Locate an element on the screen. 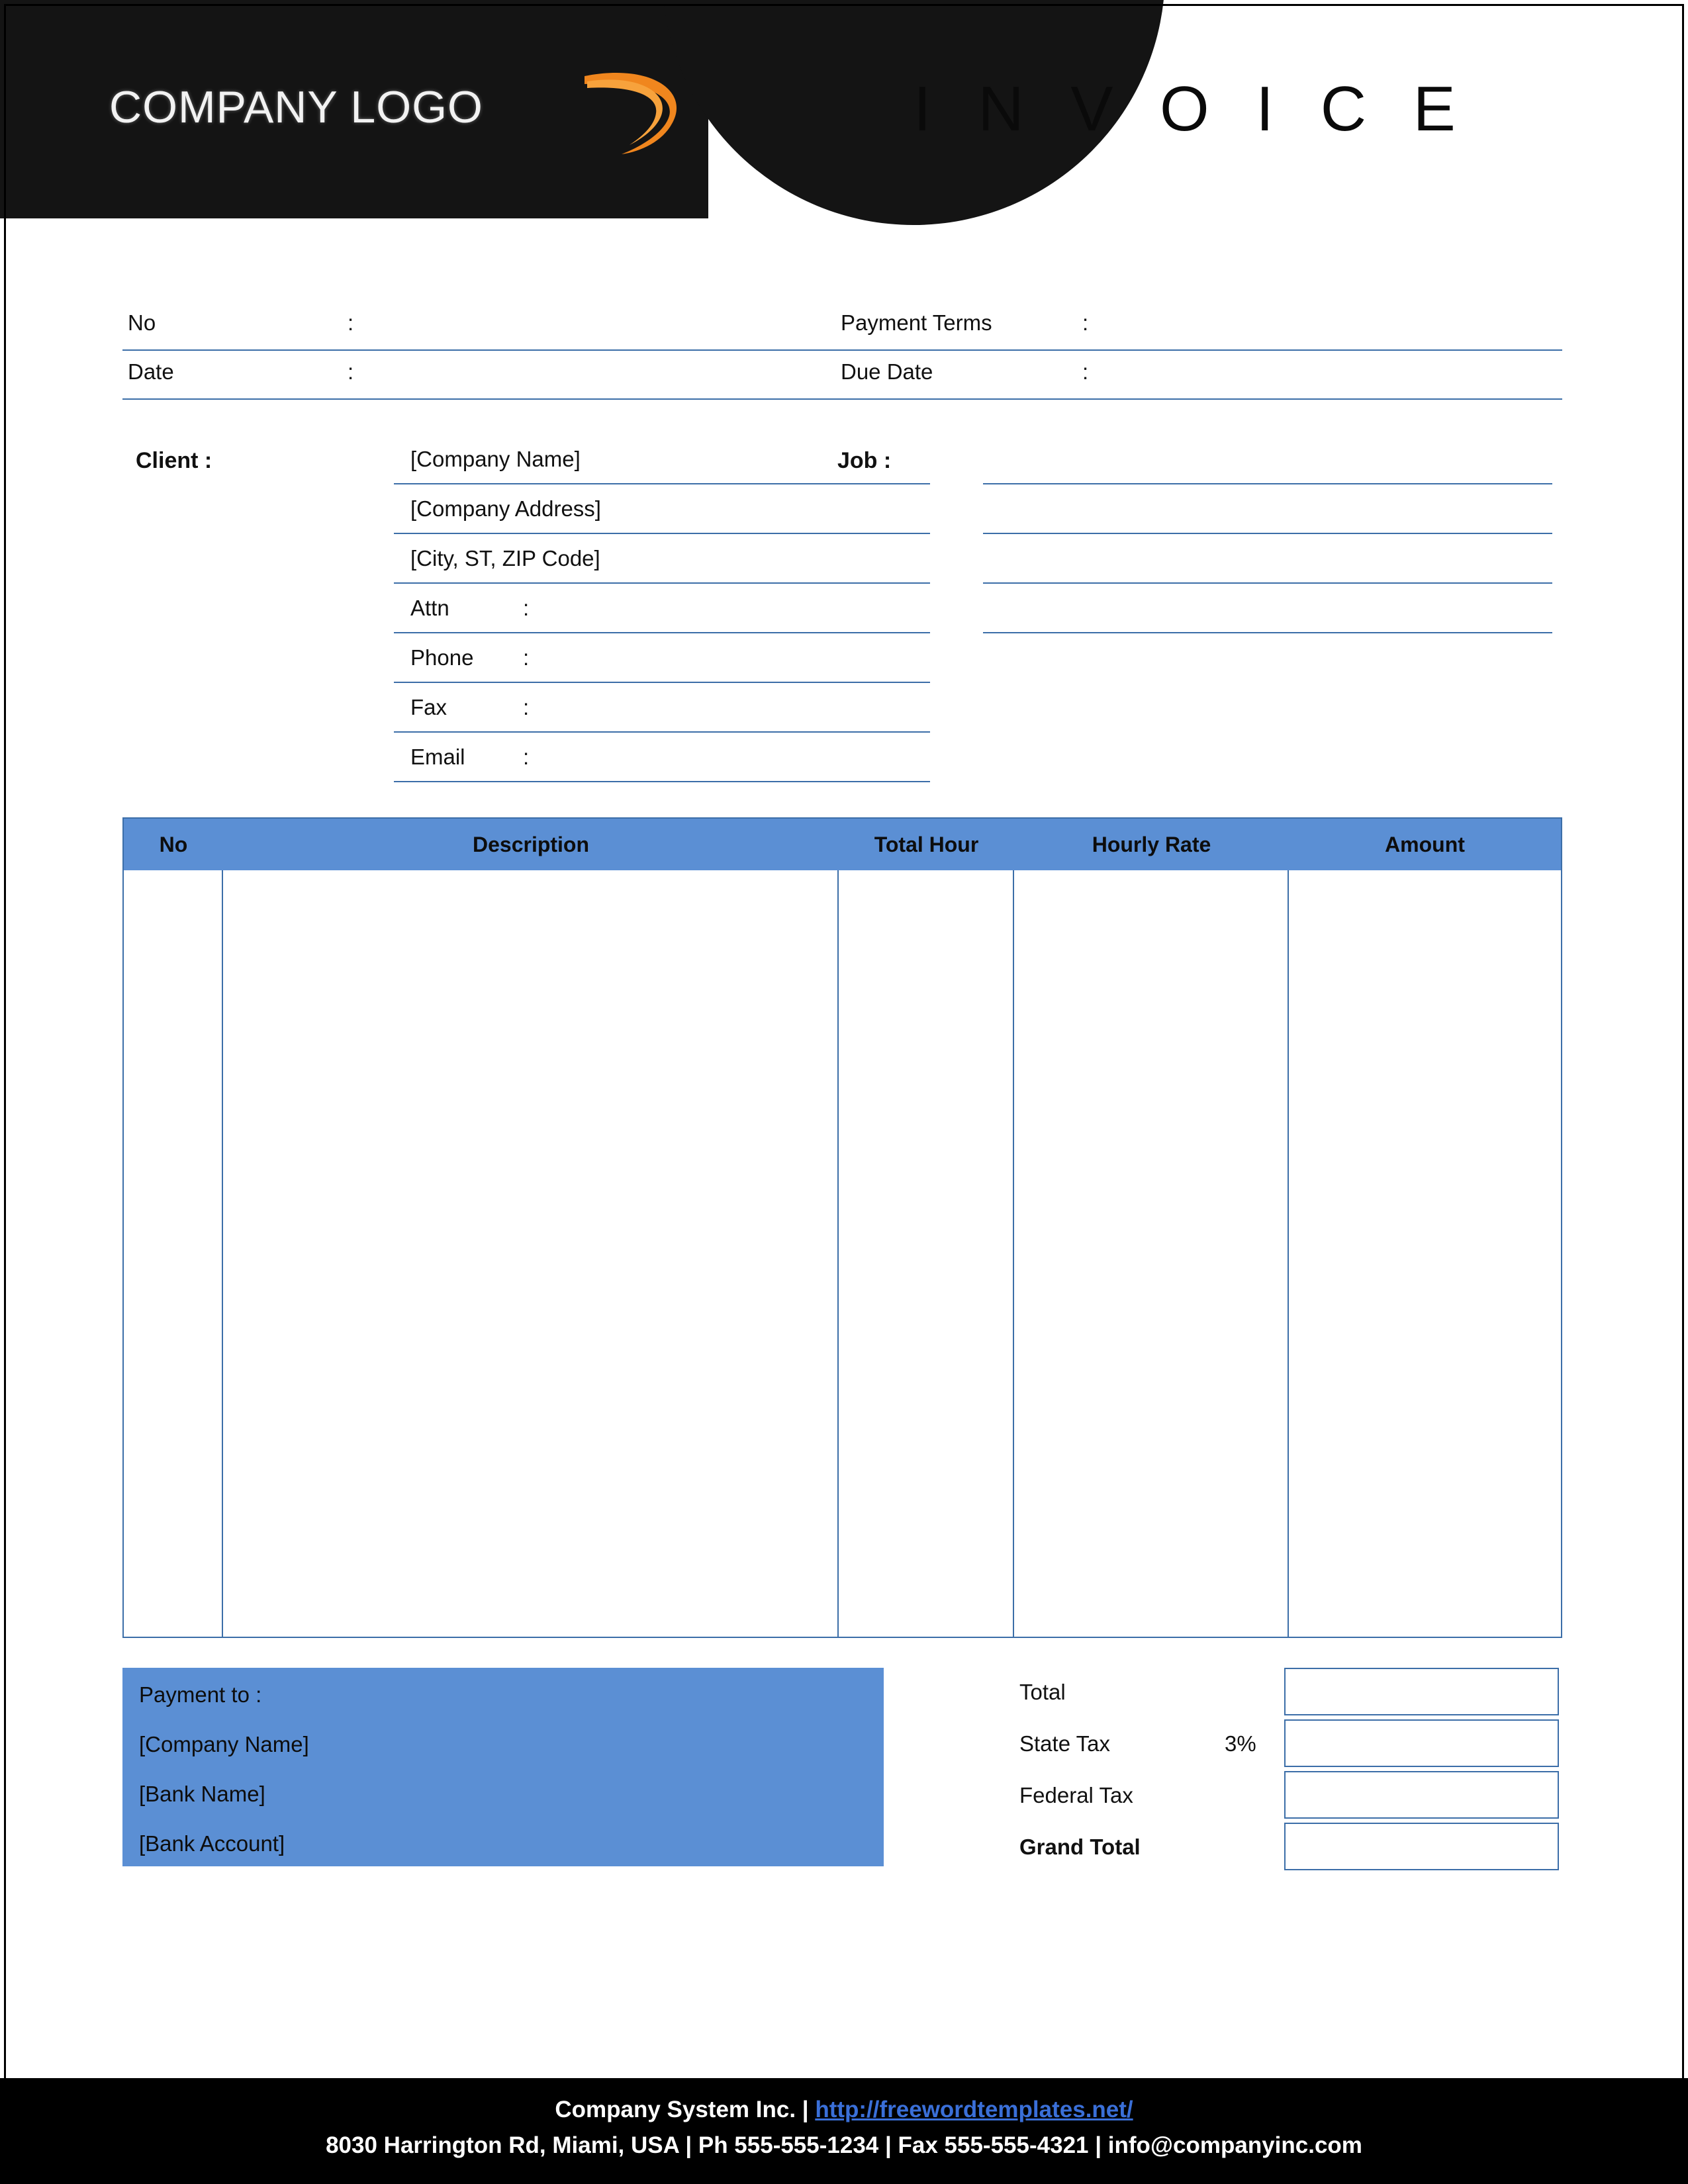 The width and height of the screenshot is (1688, 2184). client-field-city-state-zip: [City, ST, ZIP Code] is located at coordinates (662, 558).